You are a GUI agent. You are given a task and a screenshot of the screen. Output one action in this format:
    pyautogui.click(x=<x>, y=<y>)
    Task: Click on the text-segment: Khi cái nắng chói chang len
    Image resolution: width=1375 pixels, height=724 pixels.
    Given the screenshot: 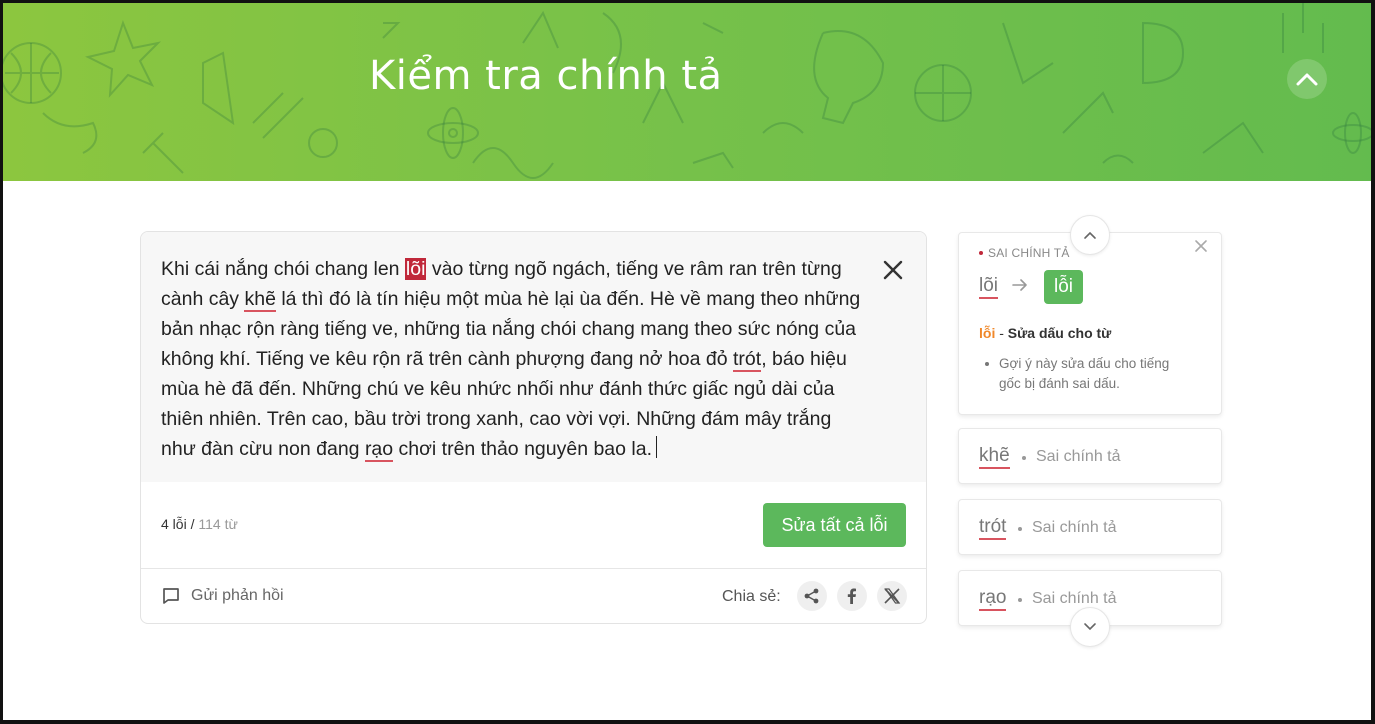 What is the action you would take?
    pyautogui.click(x=283, y=269)
    